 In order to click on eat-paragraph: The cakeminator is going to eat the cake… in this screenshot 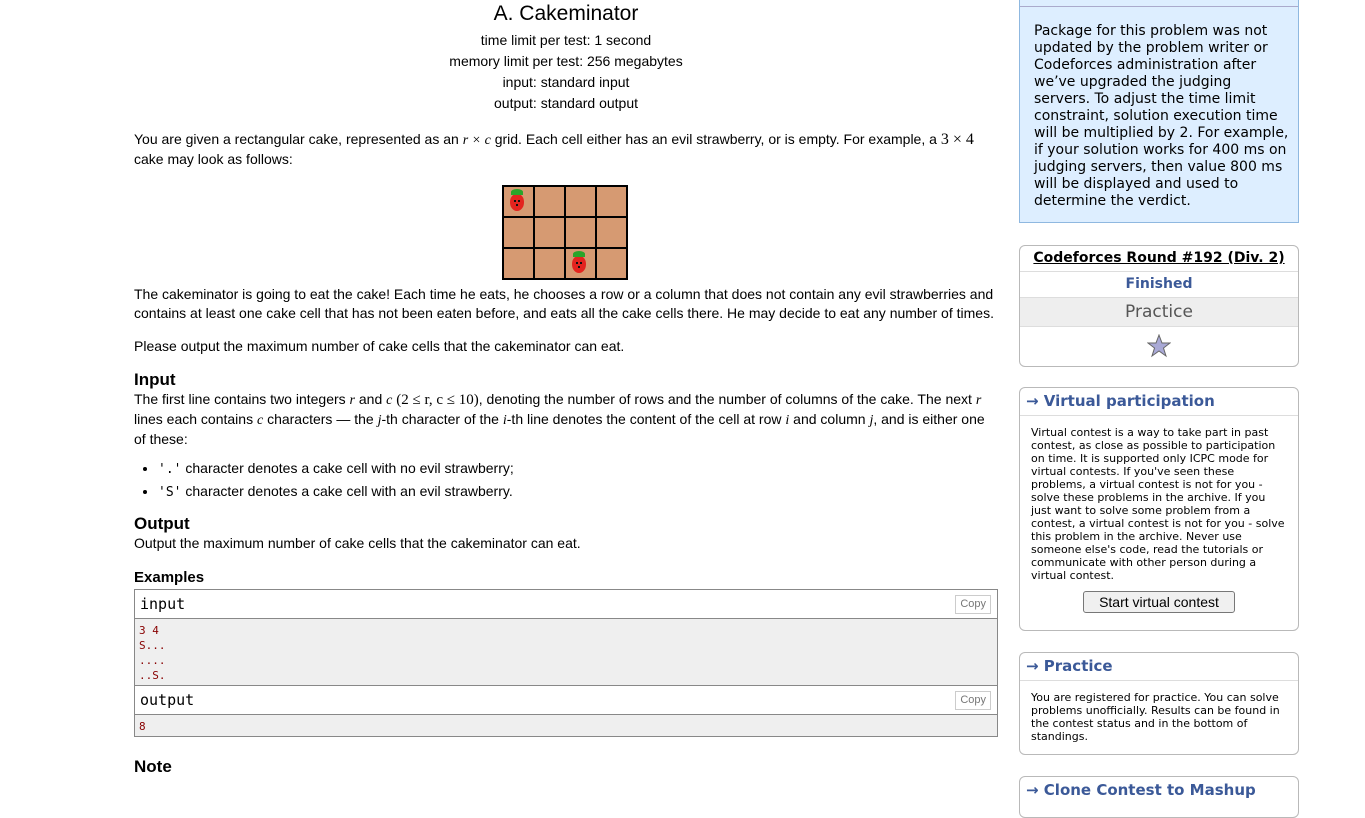, I will do `click(564, 303)`.